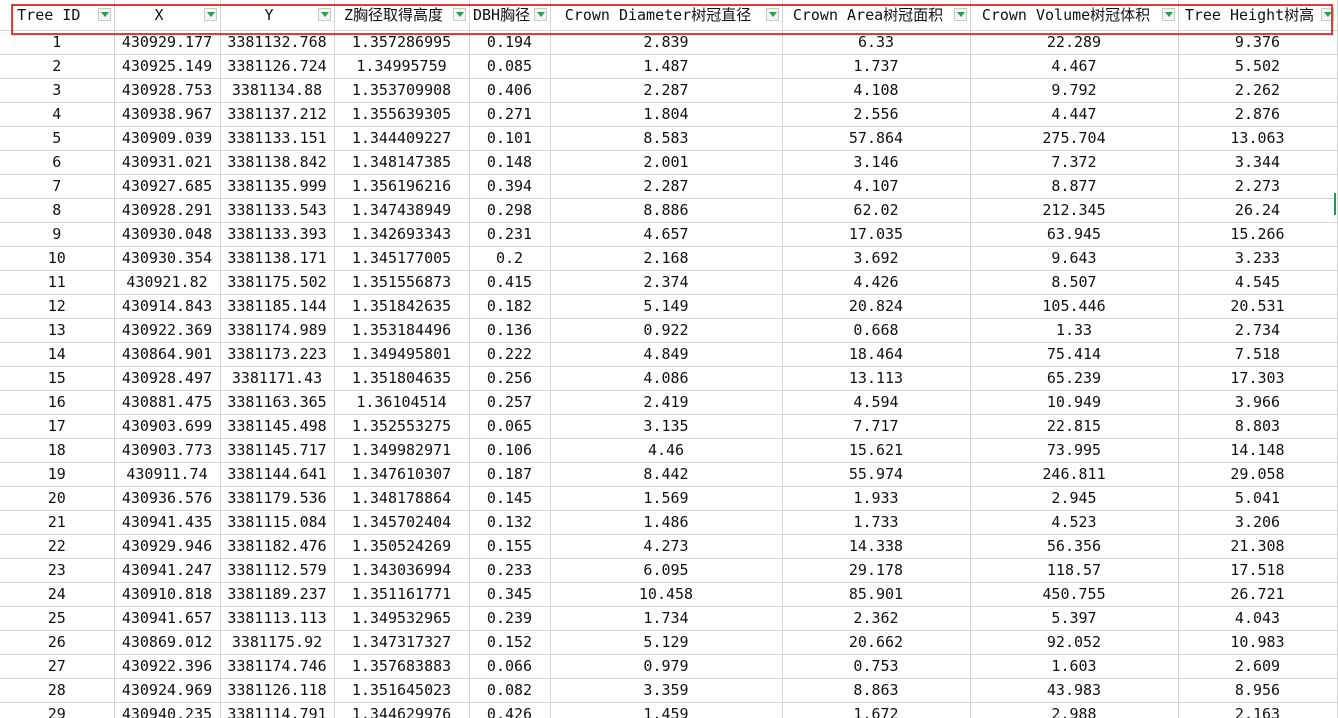  What do you see at coordinates (167, 90) in the screenshot?
I see `table-cell: 430928.753` at bounding box center [167, 90].